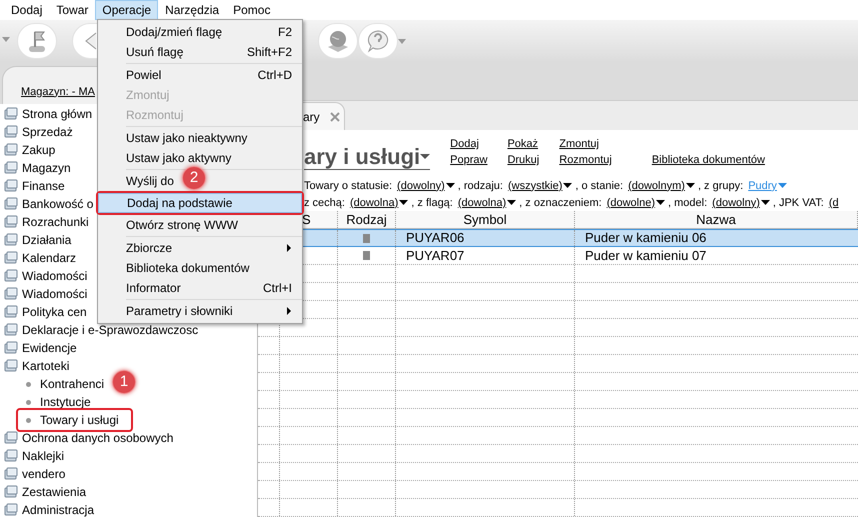 Image resolution: width=858 pixels, height=517 pixels. I want to click on column-header: Symbol, so click(485, 219).